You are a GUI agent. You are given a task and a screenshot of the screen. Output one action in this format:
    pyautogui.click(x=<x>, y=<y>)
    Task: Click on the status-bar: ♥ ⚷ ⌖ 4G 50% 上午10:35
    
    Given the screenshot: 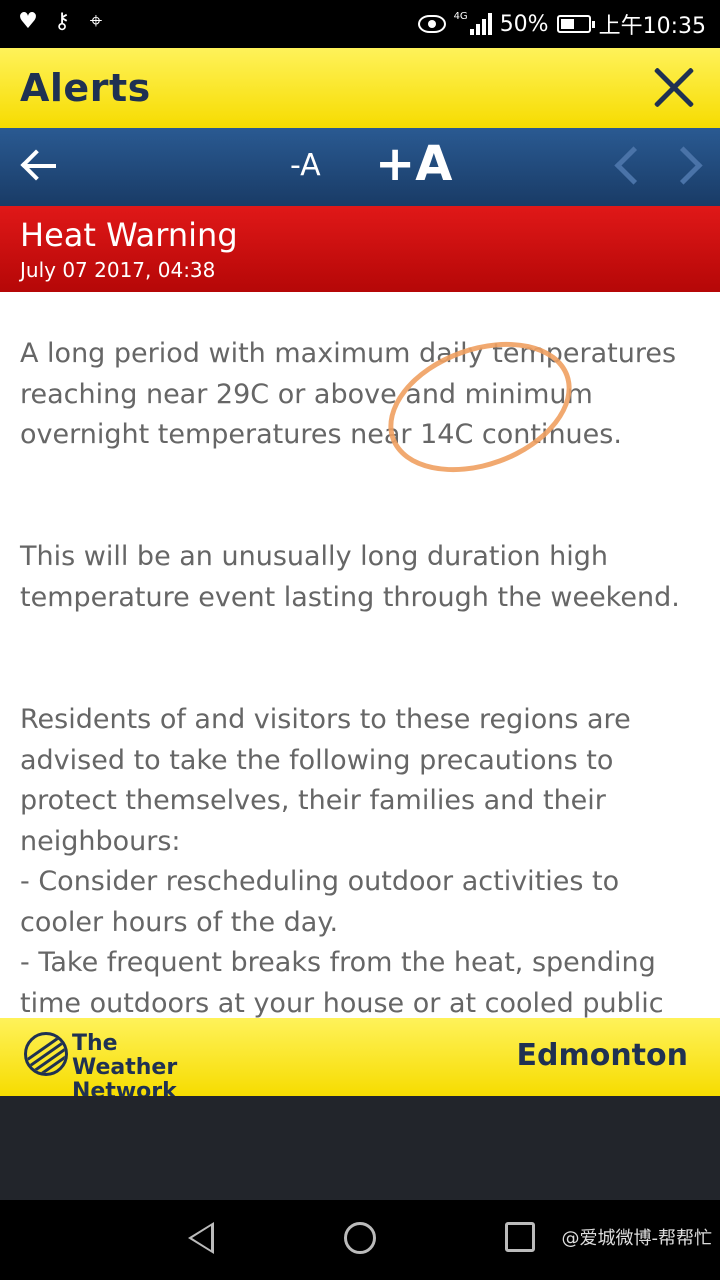 What is the action you would take?
    pyautogui.click(x=360, y=24)
    